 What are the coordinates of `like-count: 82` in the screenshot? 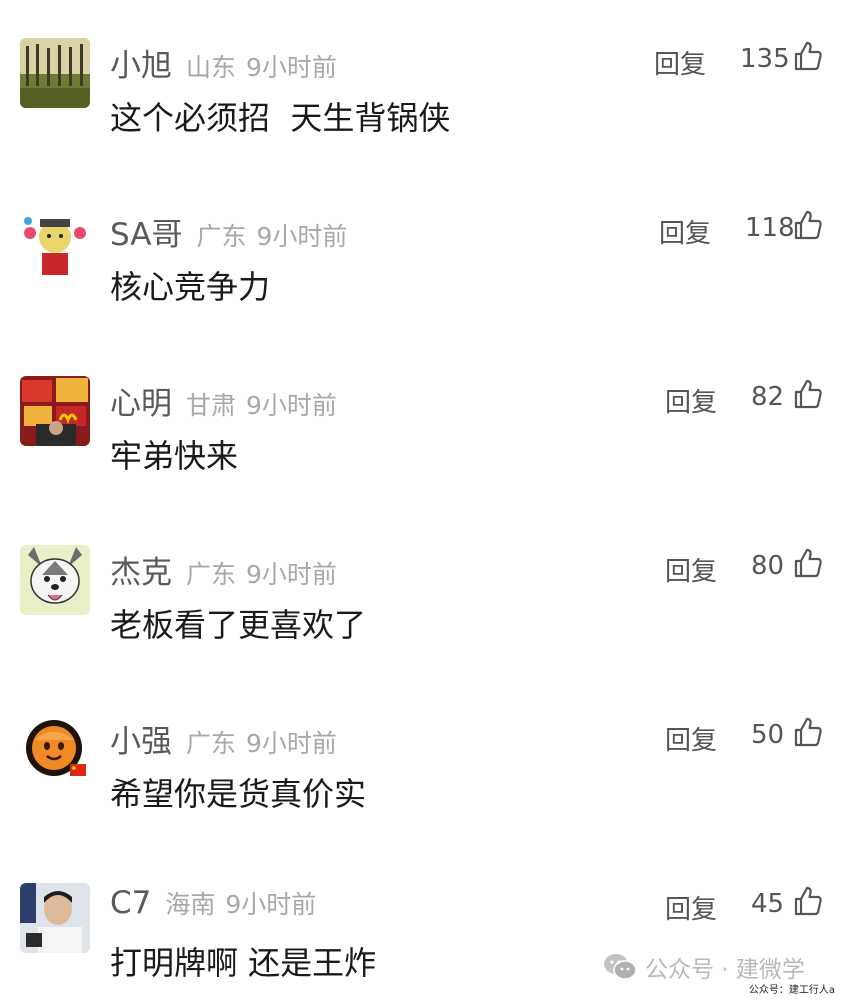 It's located at (768, 397).